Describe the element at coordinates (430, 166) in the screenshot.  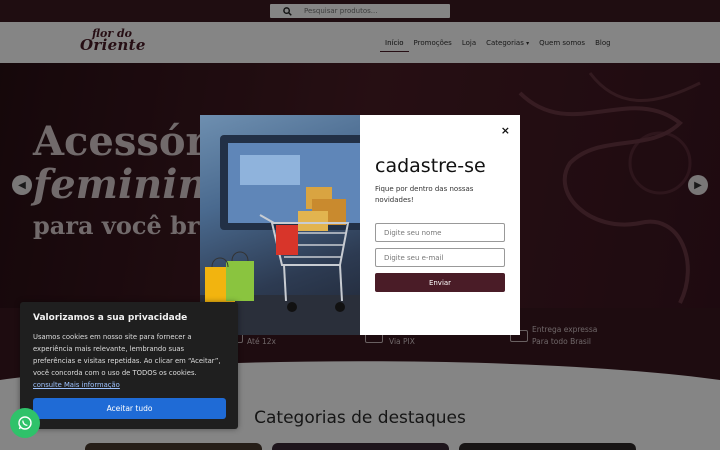
I see `modal-title: cadastre-se` at that location.